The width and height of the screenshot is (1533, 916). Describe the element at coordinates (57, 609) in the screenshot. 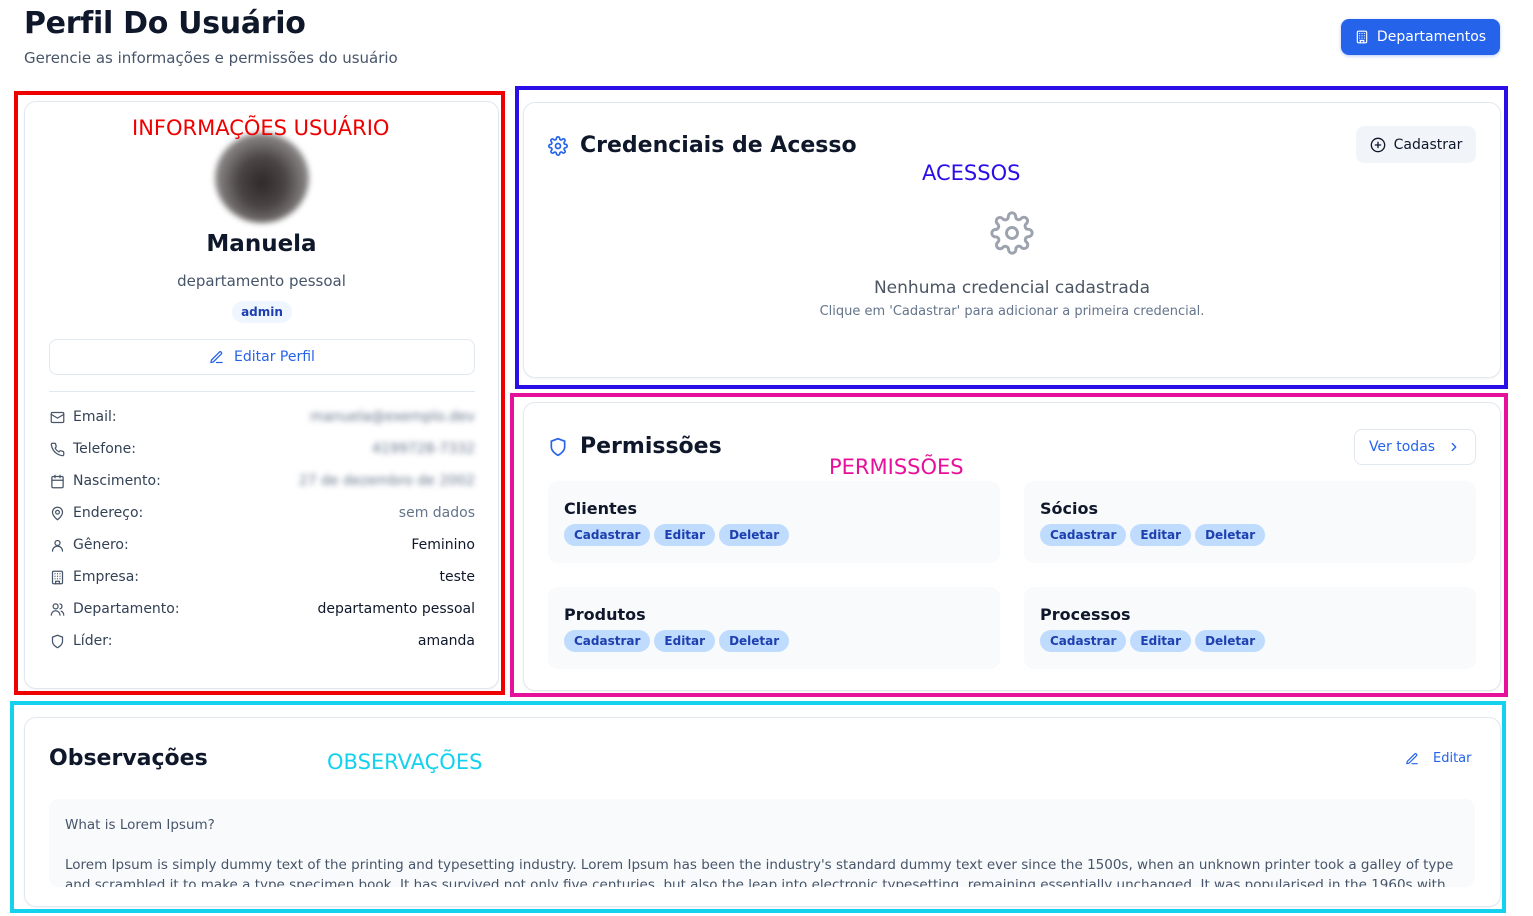

I see `users-icon` at that location.